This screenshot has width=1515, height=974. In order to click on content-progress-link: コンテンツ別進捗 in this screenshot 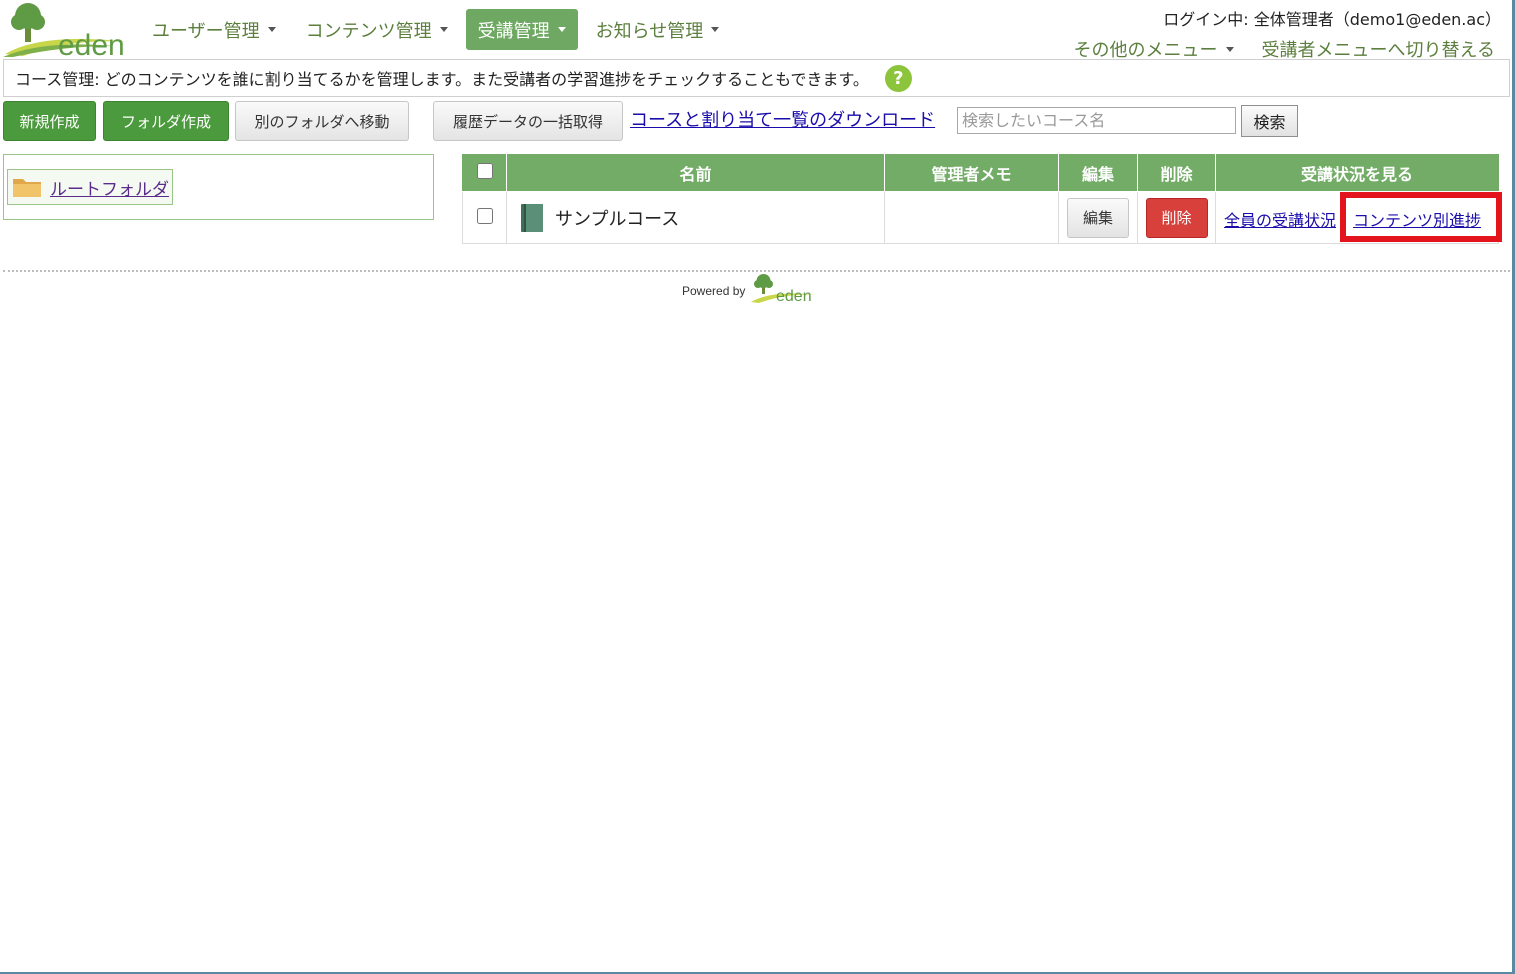, I will do `click(1417, 219)`.